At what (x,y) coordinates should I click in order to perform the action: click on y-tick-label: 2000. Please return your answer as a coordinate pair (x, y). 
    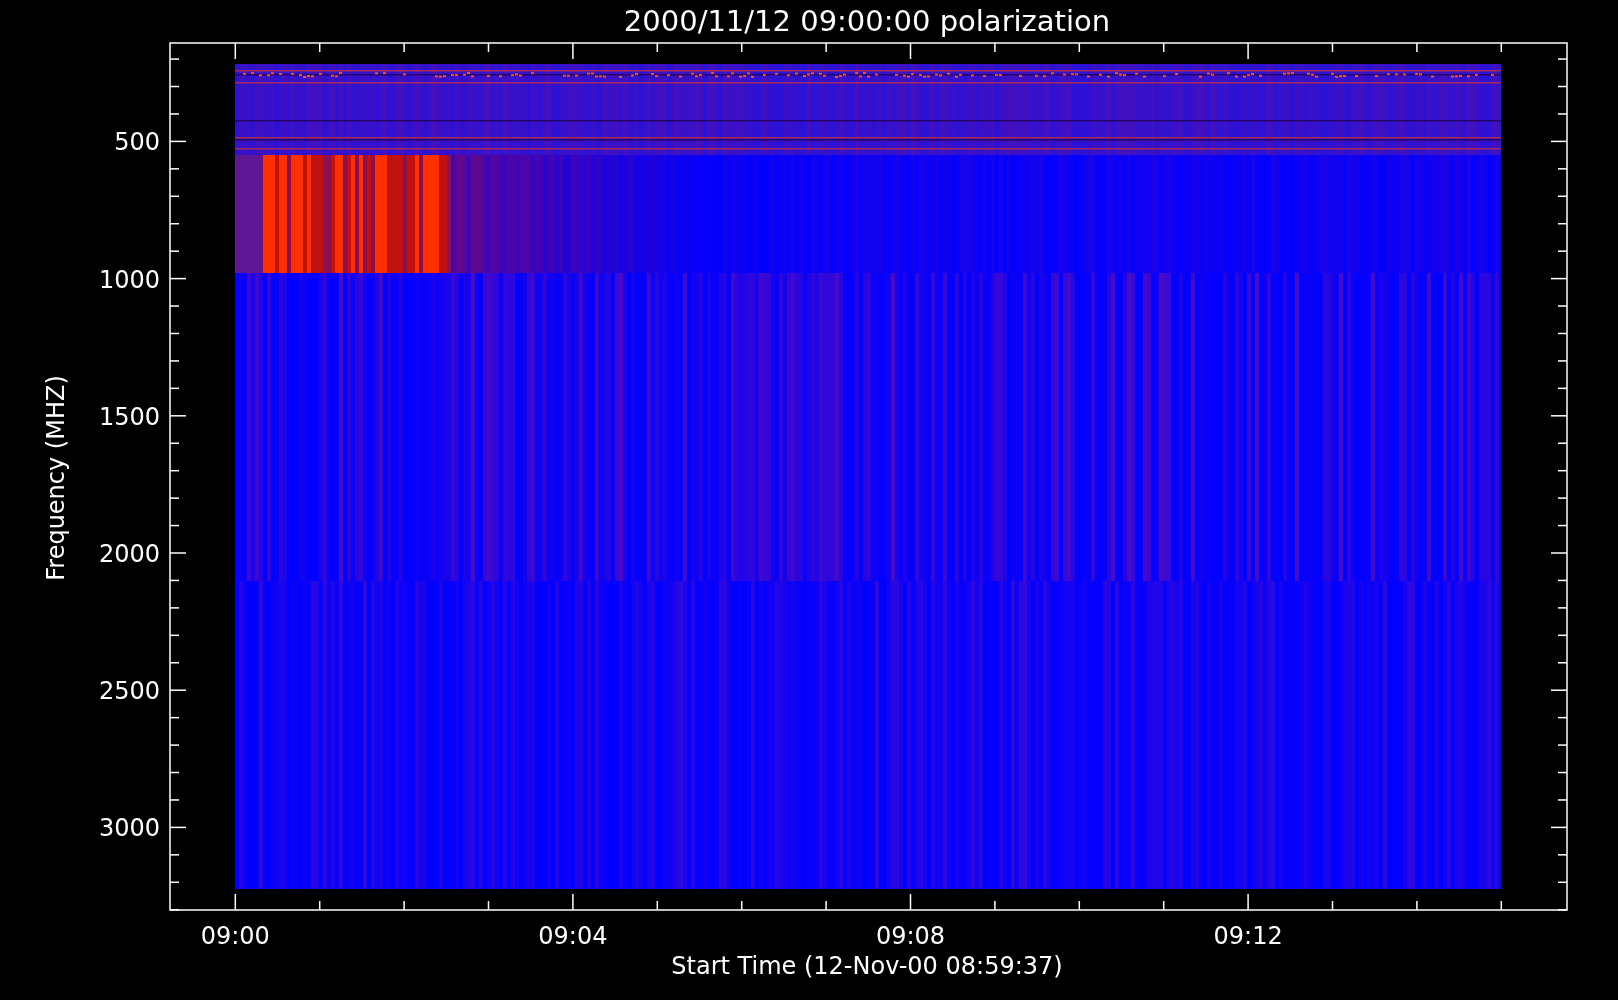
    Looking at the image, I should click on (129, 554).